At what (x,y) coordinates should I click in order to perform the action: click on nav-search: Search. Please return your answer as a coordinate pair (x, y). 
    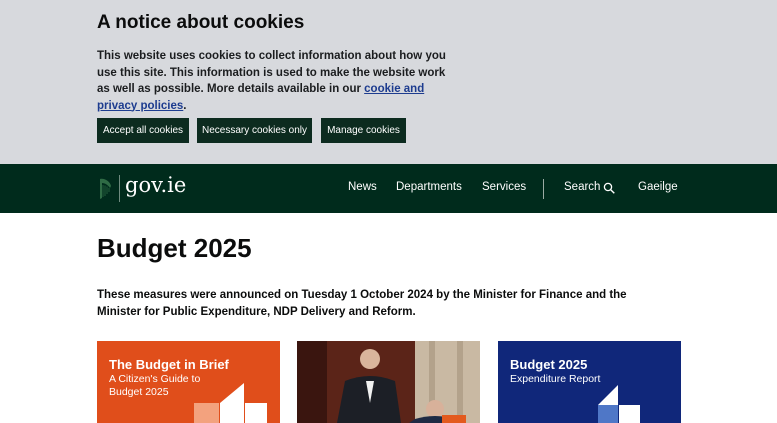
    Looking at the image, I should click on (582, 187).